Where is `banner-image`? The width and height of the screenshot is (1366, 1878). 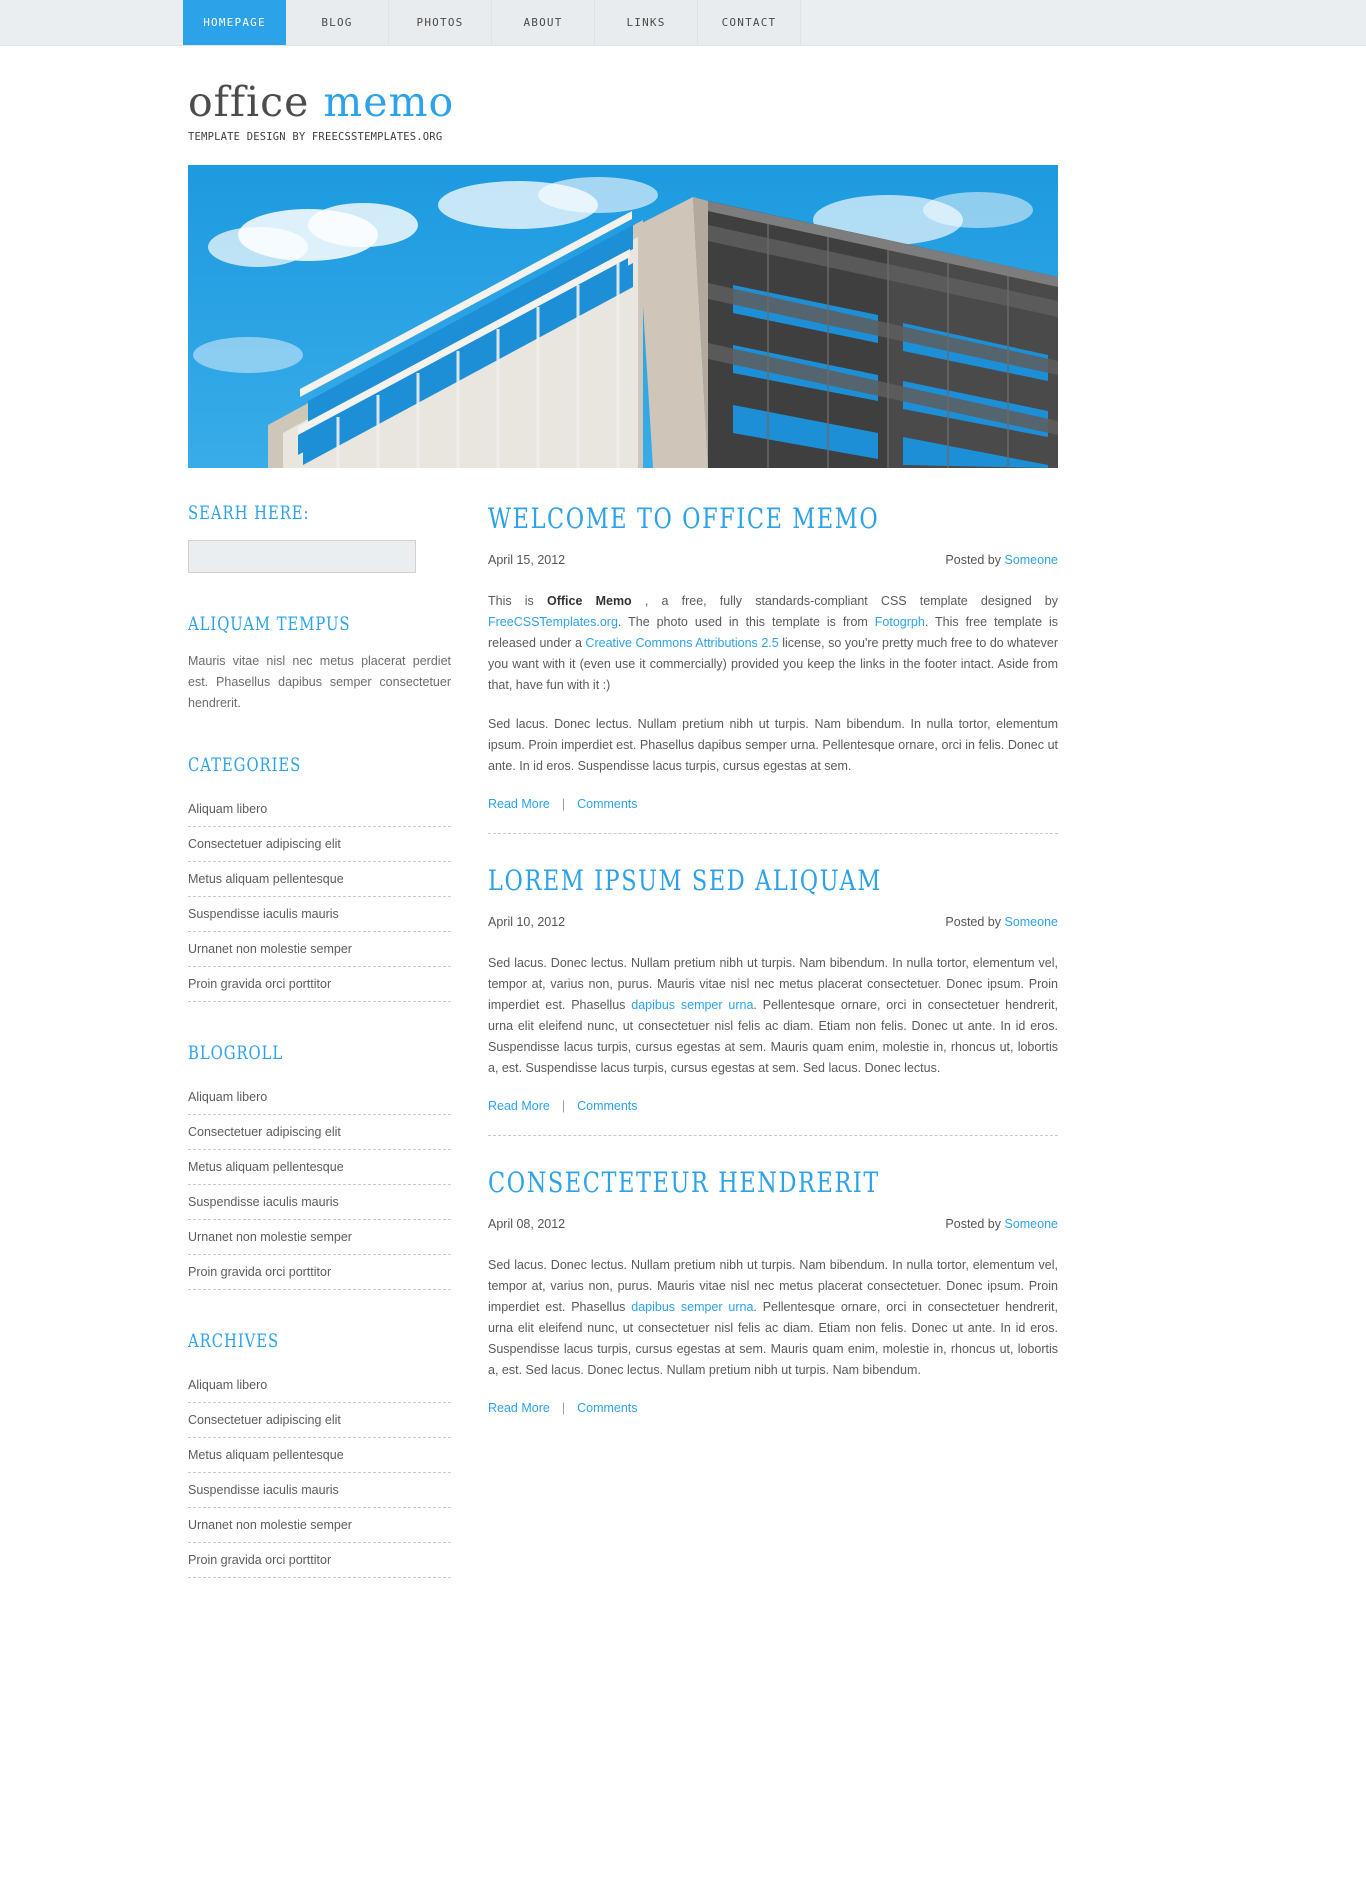
banner-image is located at coordinates (623, 317).